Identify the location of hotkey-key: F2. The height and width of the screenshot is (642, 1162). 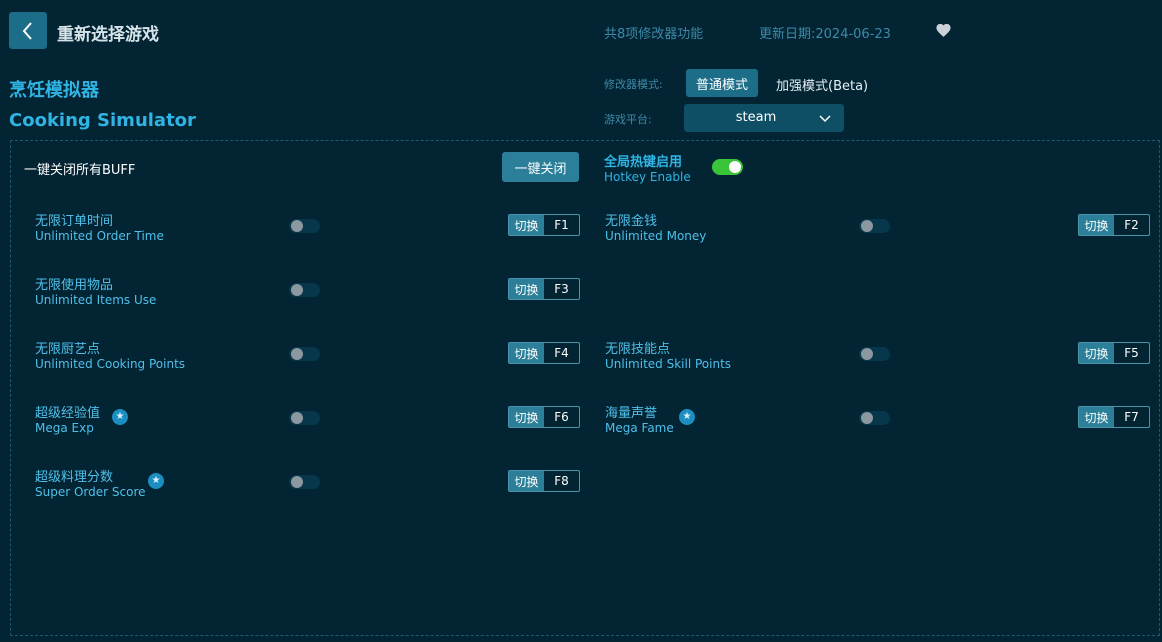
(1131, 225).